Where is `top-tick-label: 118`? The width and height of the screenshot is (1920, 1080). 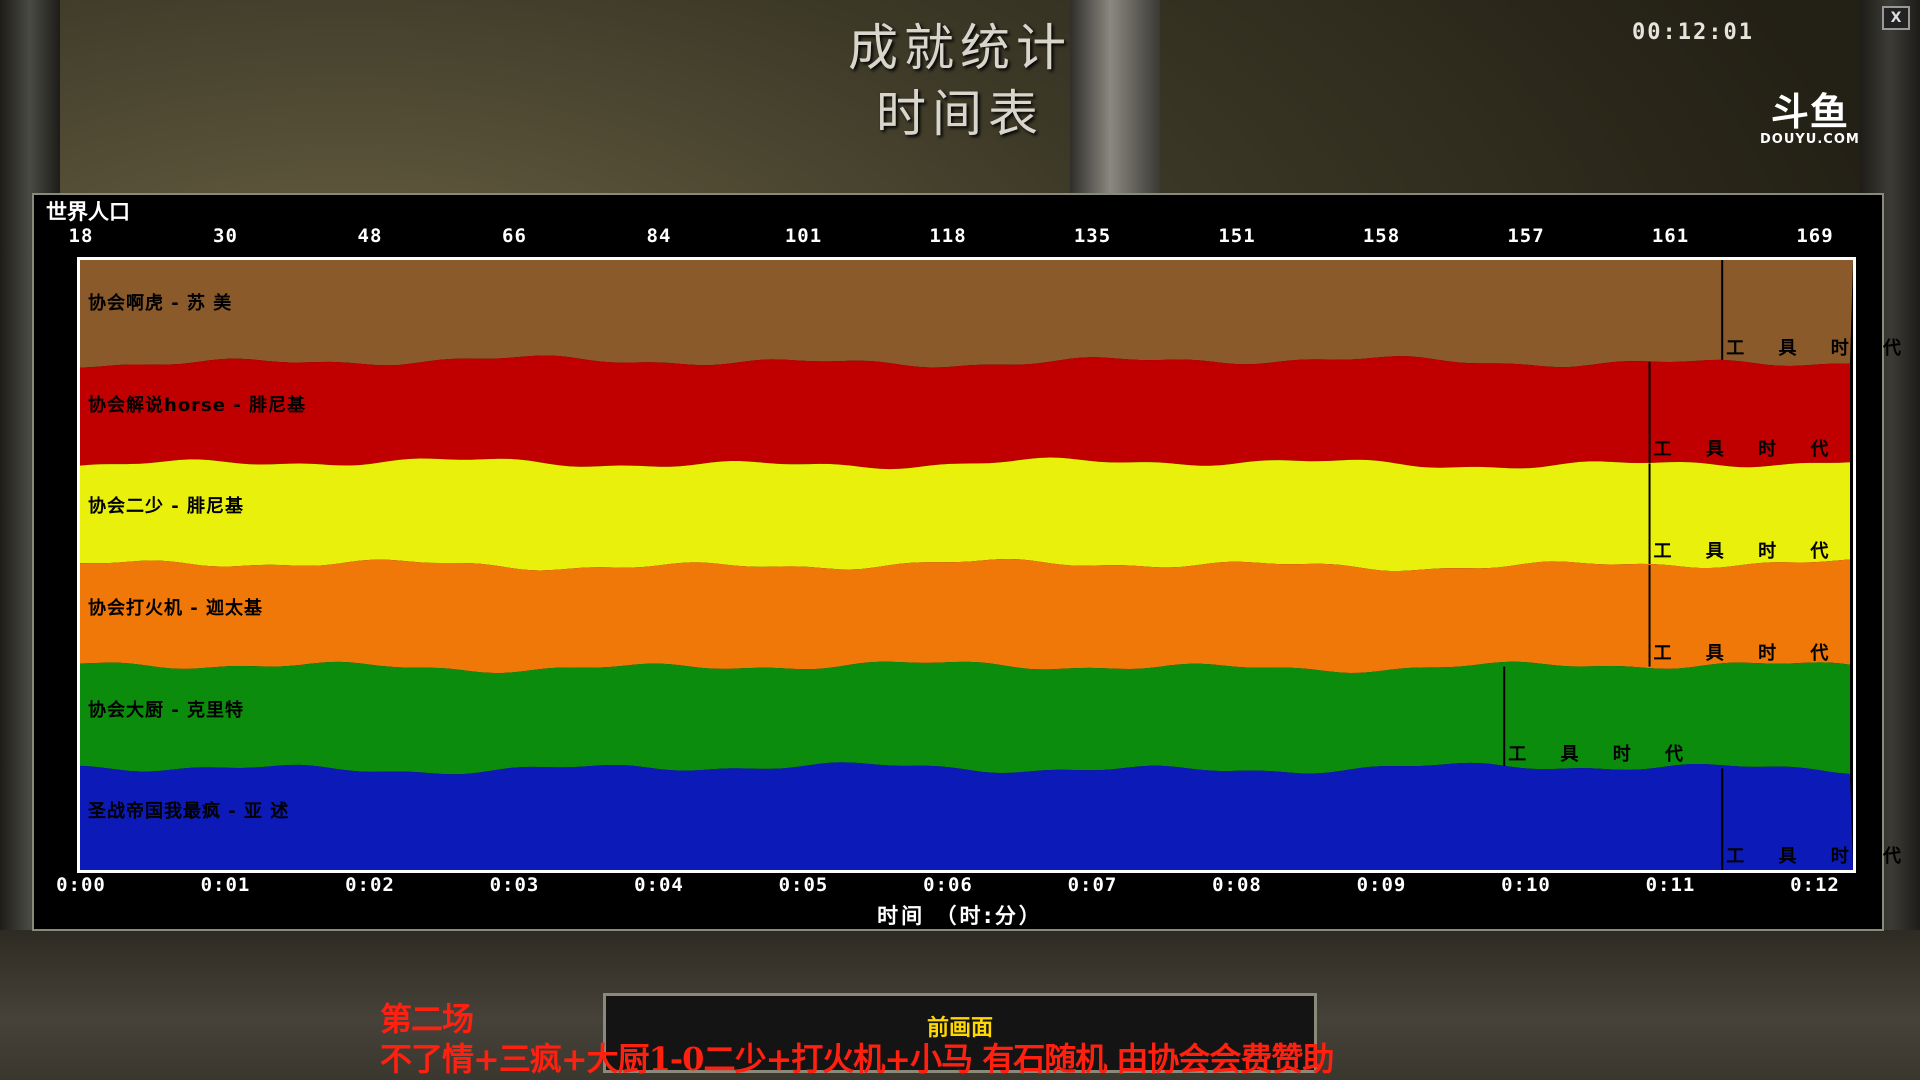
top-tick-label: 118 is located at coordinates (948, 236).